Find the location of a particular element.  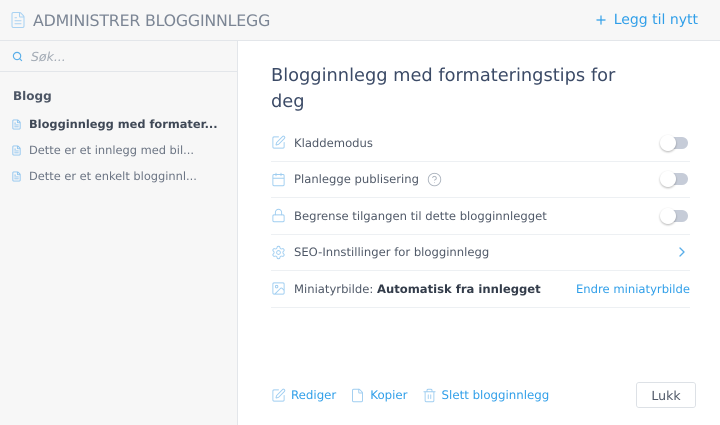

trash-icon is located at coordinates (429, 395).